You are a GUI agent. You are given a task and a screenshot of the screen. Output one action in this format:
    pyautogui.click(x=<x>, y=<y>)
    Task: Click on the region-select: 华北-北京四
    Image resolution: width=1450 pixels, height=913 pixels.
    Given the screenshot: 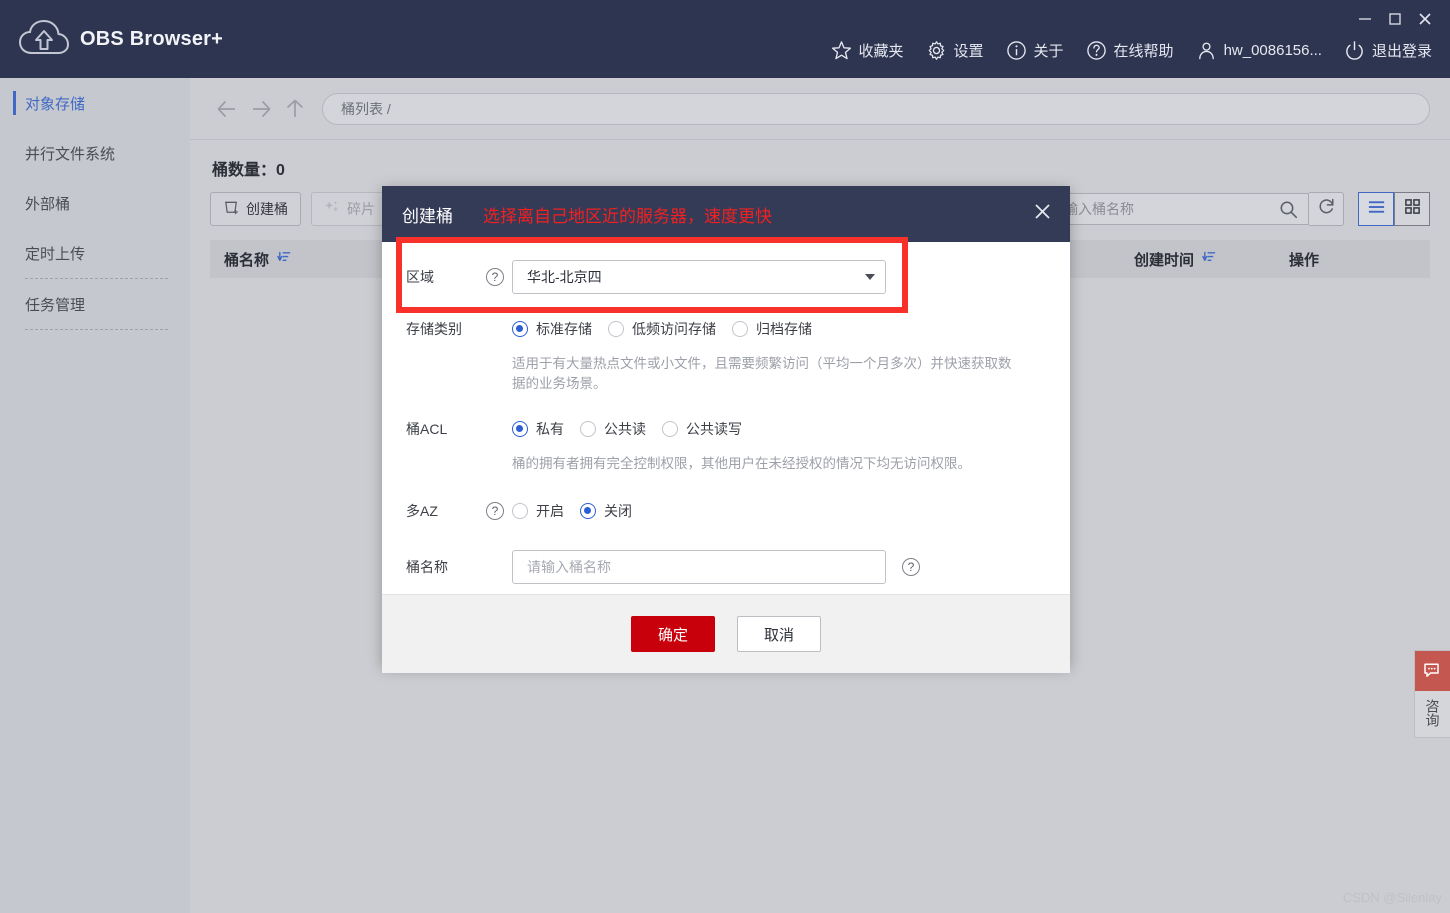 What is the action you would take?
    pyautogui.click(x=699, y=277)
    